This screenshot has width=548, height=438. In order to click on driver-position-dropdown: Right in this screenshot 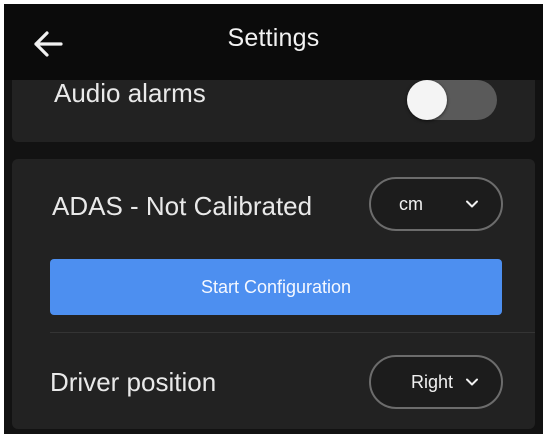, I will do `click(436, 382)`.